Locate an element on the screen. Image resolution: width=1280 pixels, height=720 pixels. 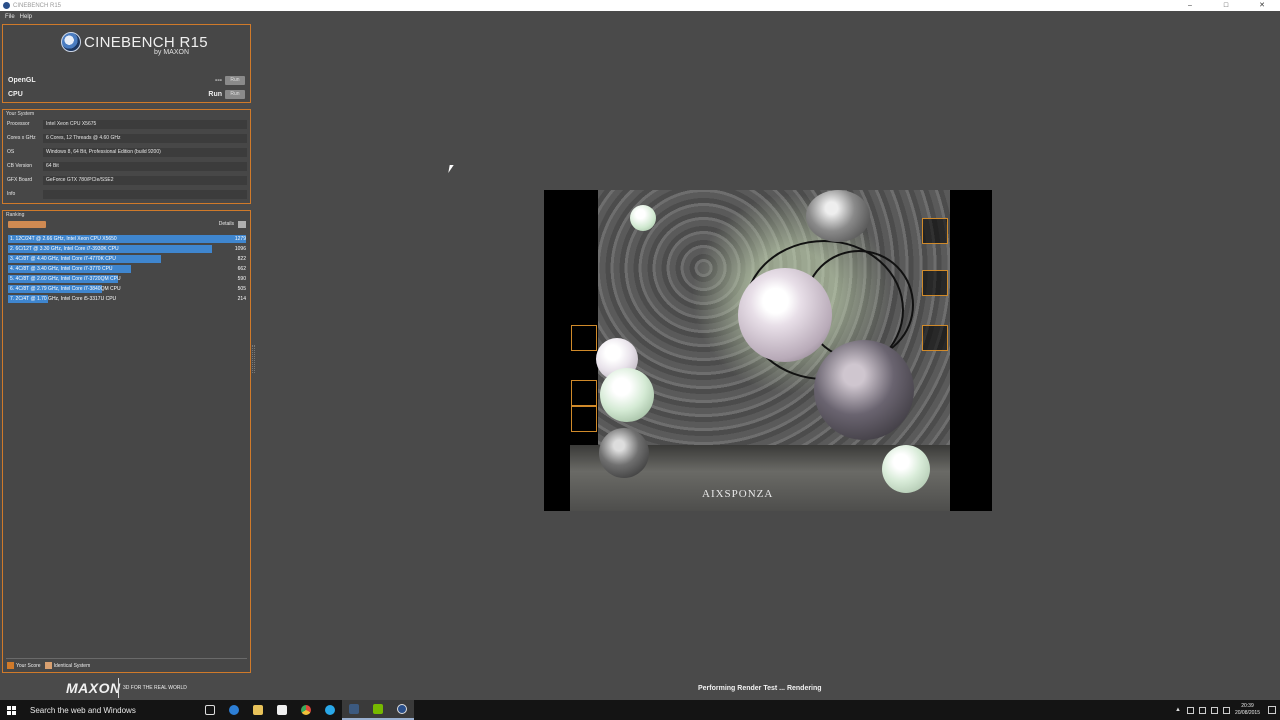
task-view-icon is located at coordinates (210, 710).